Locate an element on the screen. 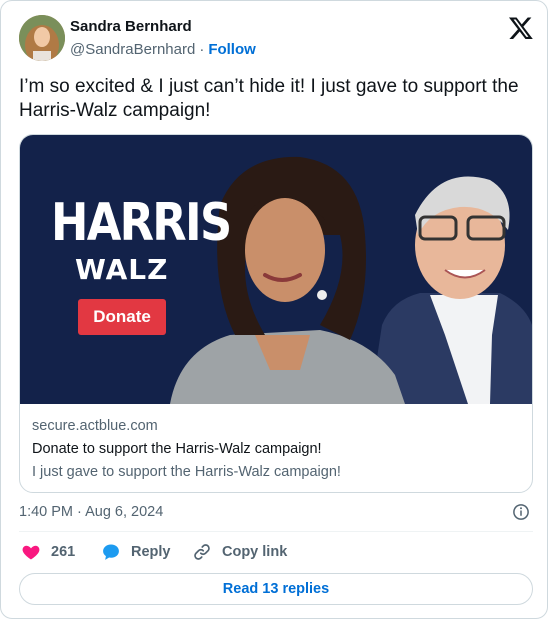  link-domain: secure.actblue.com is located at coordinates (95, 426).